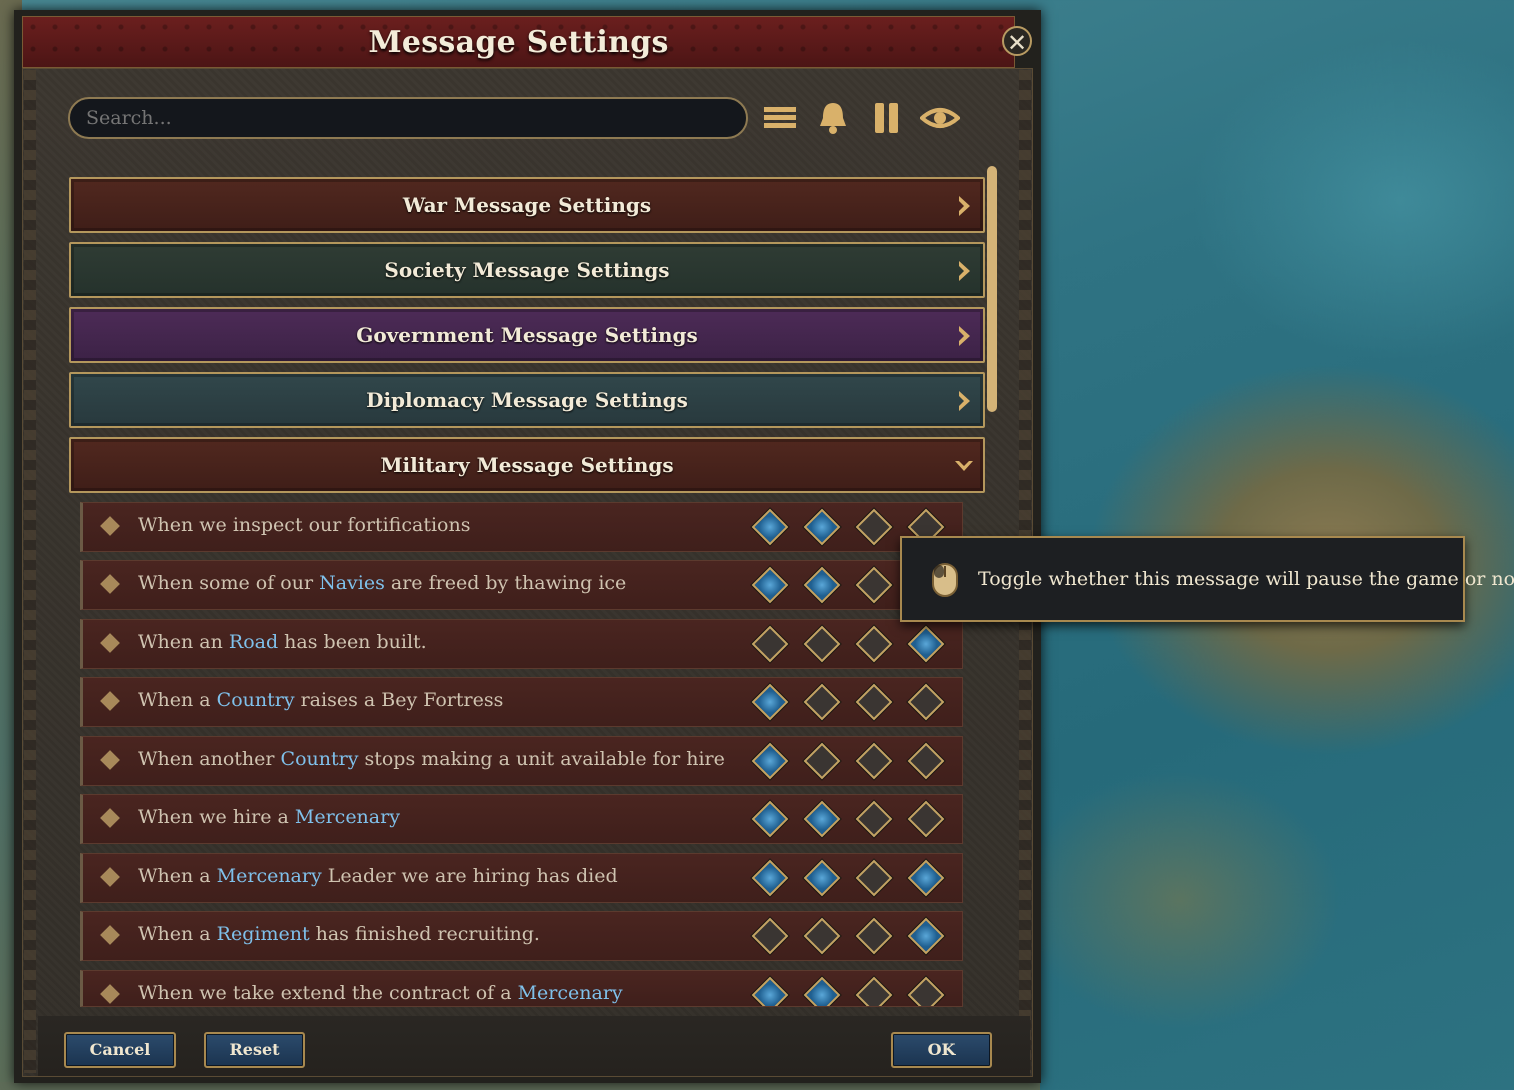 The height and width of the screenshot is (1090, 1514). I want to click on message-label: When a Regiment has finished recruiting., so click(339, 934).